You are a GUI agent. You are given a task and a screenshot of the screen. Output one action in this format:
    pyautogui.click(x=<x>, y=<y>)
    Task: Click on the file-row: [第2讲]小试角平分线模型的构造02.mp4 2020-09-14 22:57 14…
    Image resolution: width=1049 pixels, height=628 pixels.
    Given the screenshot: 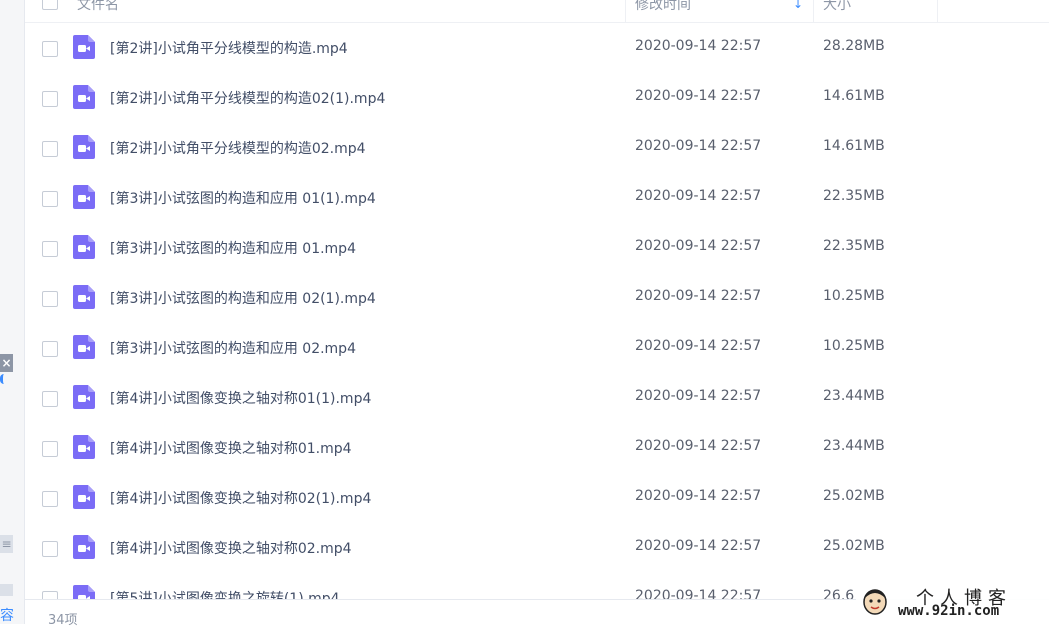 What is the action you would take?
    pyautogui.click(x=537, y=148)
    